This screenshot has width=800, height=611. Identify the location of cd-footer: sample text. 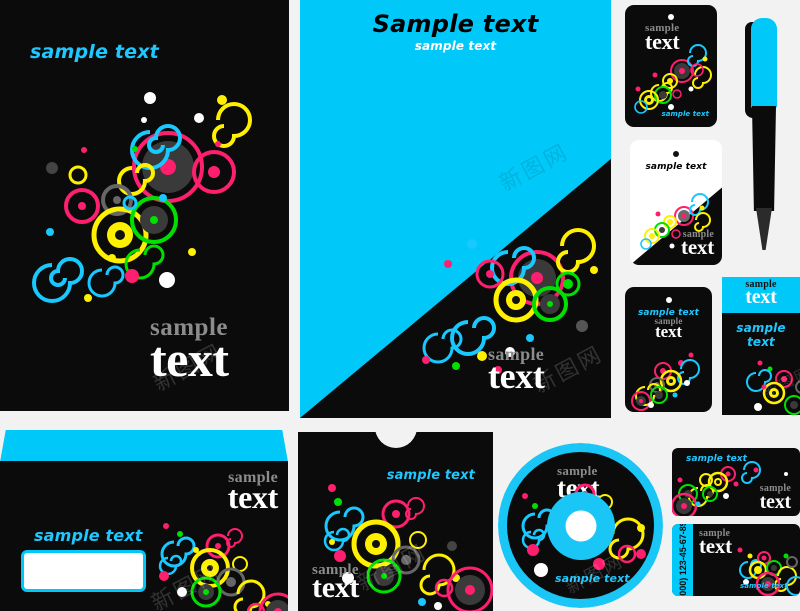
(592, 578).